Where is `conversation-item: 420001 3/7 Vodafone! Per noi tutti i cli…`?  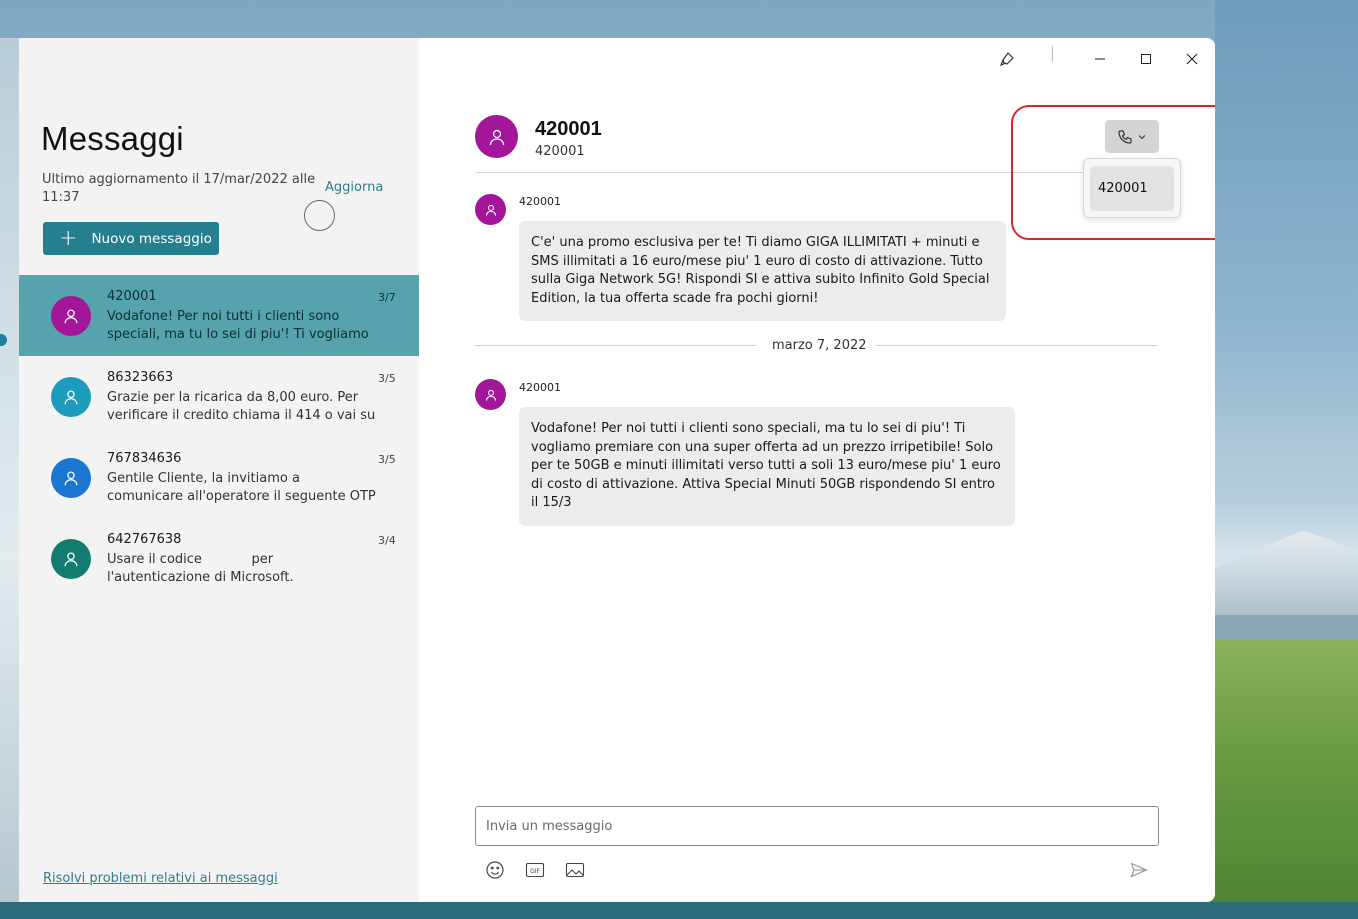 conversation-item: 420001 3/7 Vodafone! Per noi tutti i cli… is located at coordinates (219, 315).